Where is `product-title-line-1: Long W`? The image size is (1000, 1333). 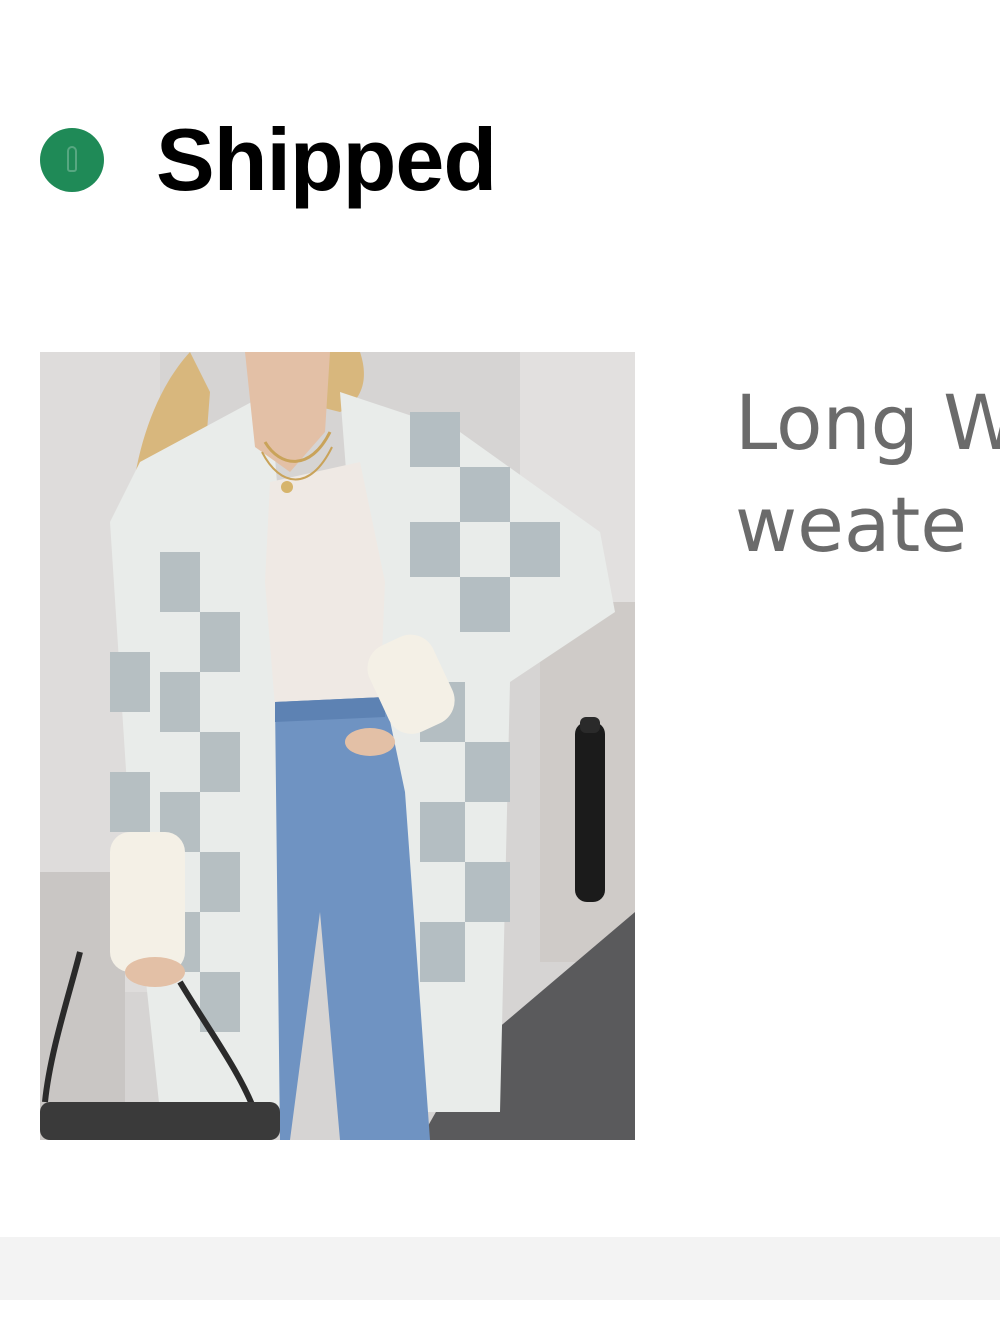 product-title-line-1: Long W is located at coordinates (867, 422).